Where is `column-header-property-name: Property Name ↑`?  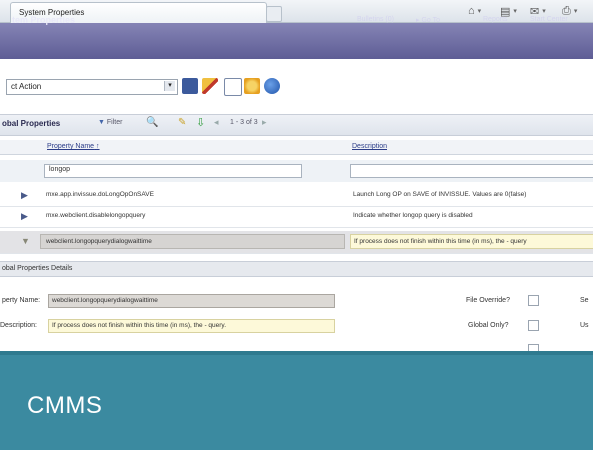 column-header-property-name: Property Name ↑ is located at coordinates (73, 146).